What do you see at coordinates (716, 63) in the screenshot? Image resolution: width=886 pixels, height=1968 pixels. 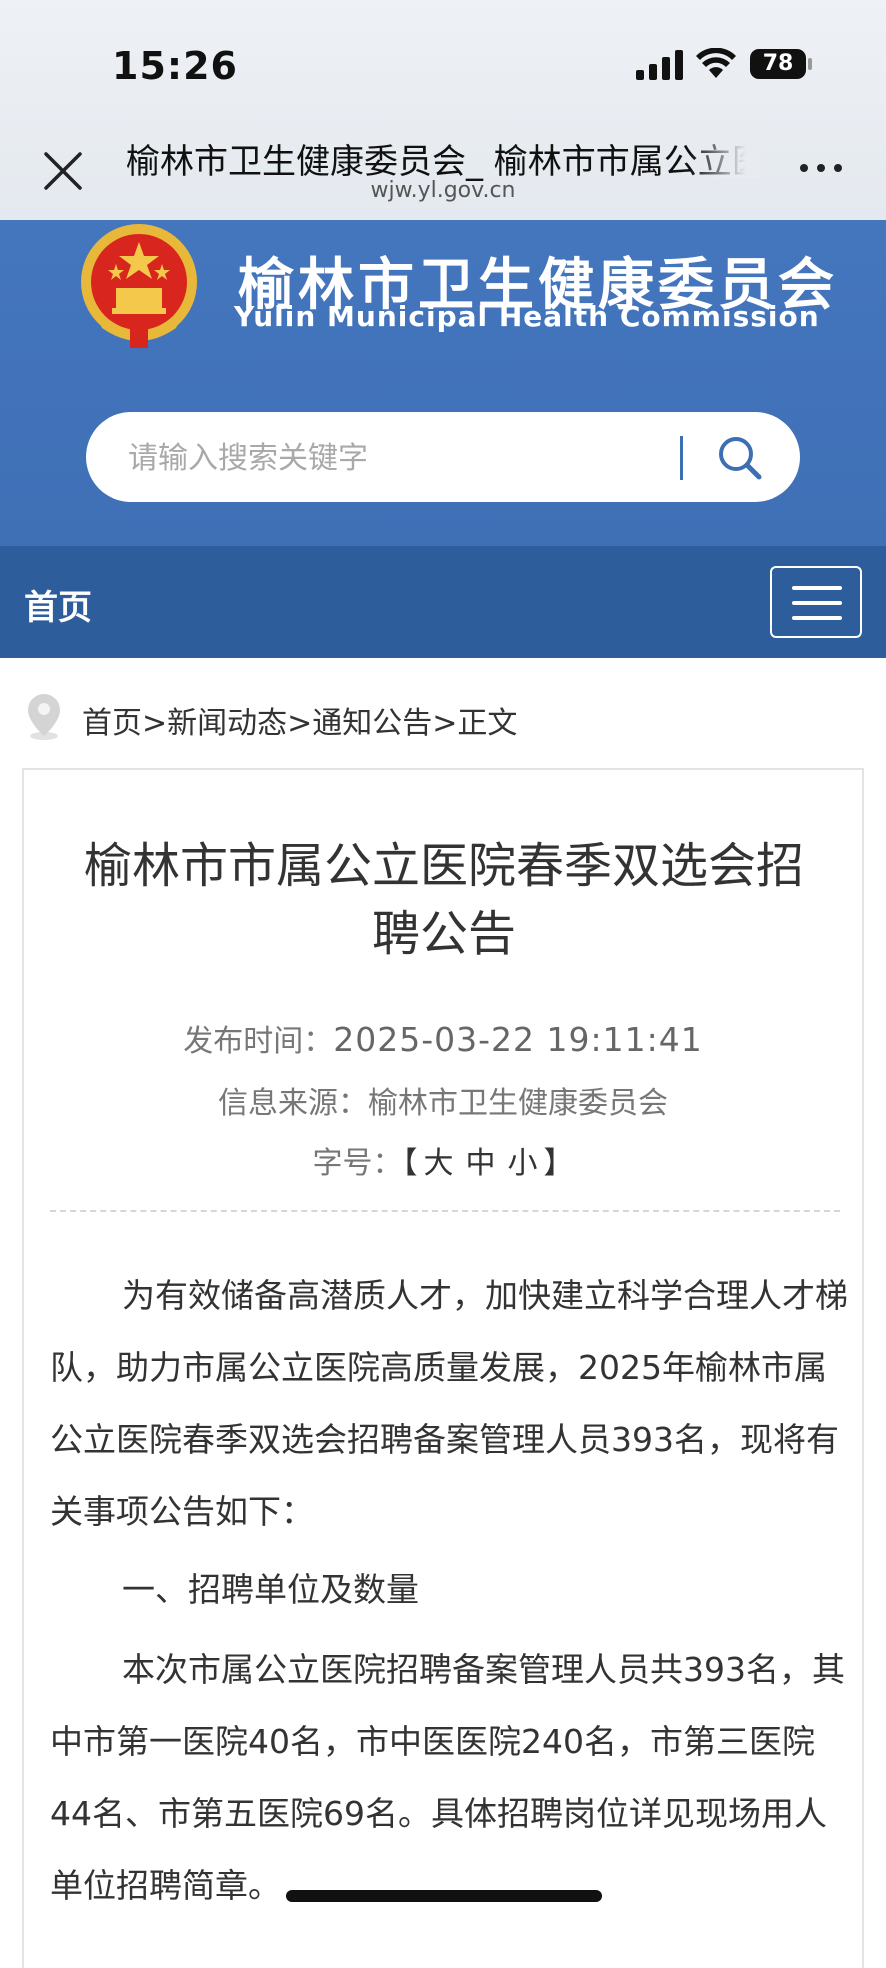 I see `wifi-icon` at bounding box center [716, 63].